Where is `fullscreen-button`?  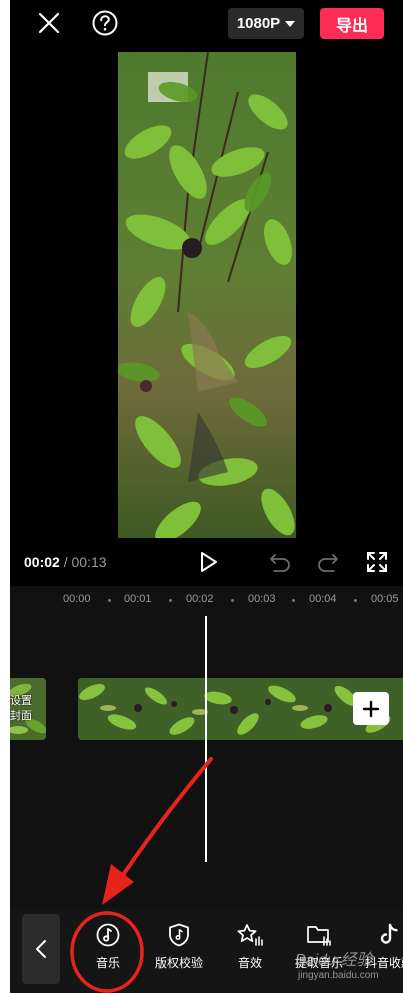 fullscreen-button is located at coordinates (377, 562).